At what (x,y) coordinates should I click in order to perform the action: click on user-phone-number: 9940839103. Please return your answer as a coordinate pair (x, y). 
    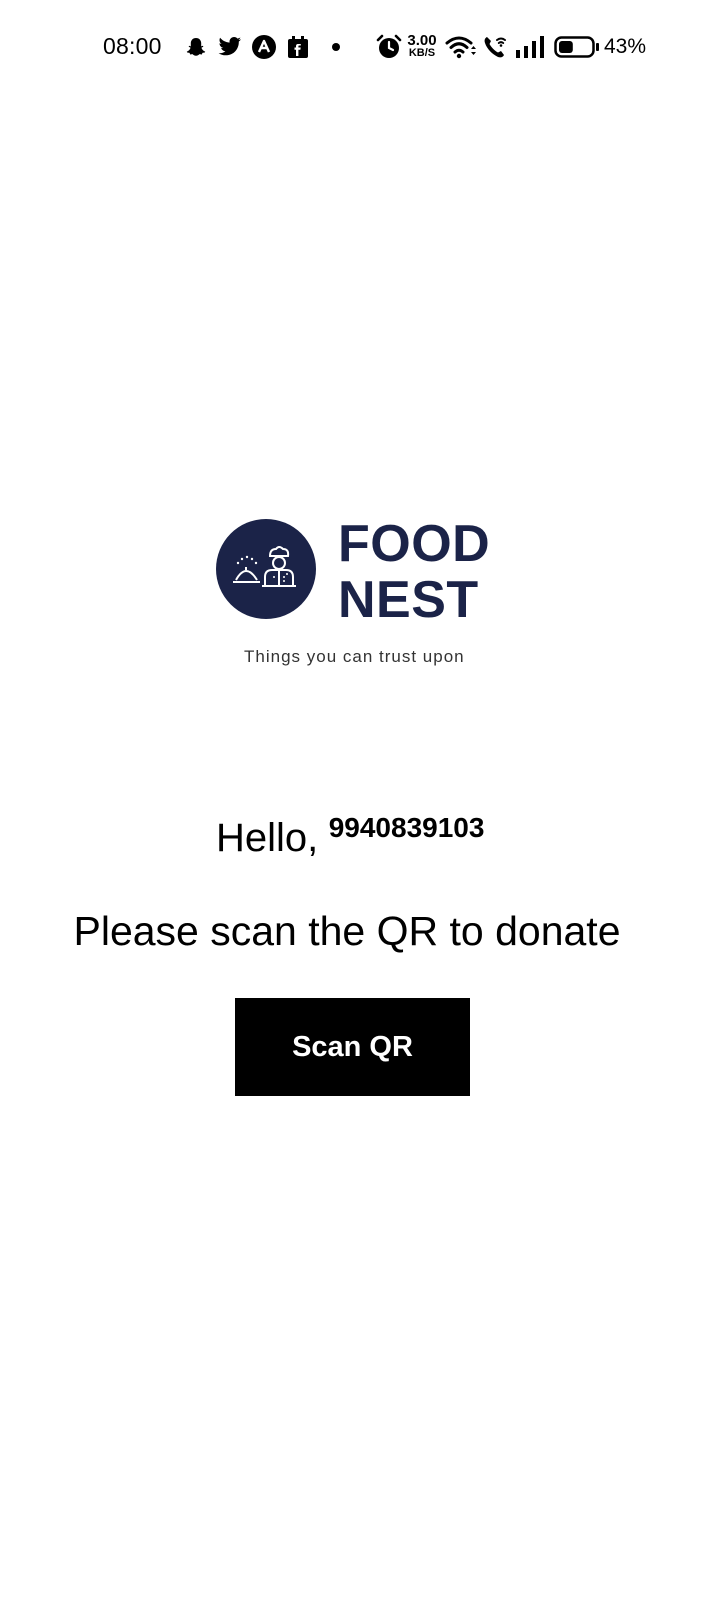
    Looking at the image, I should click on (406, 827).